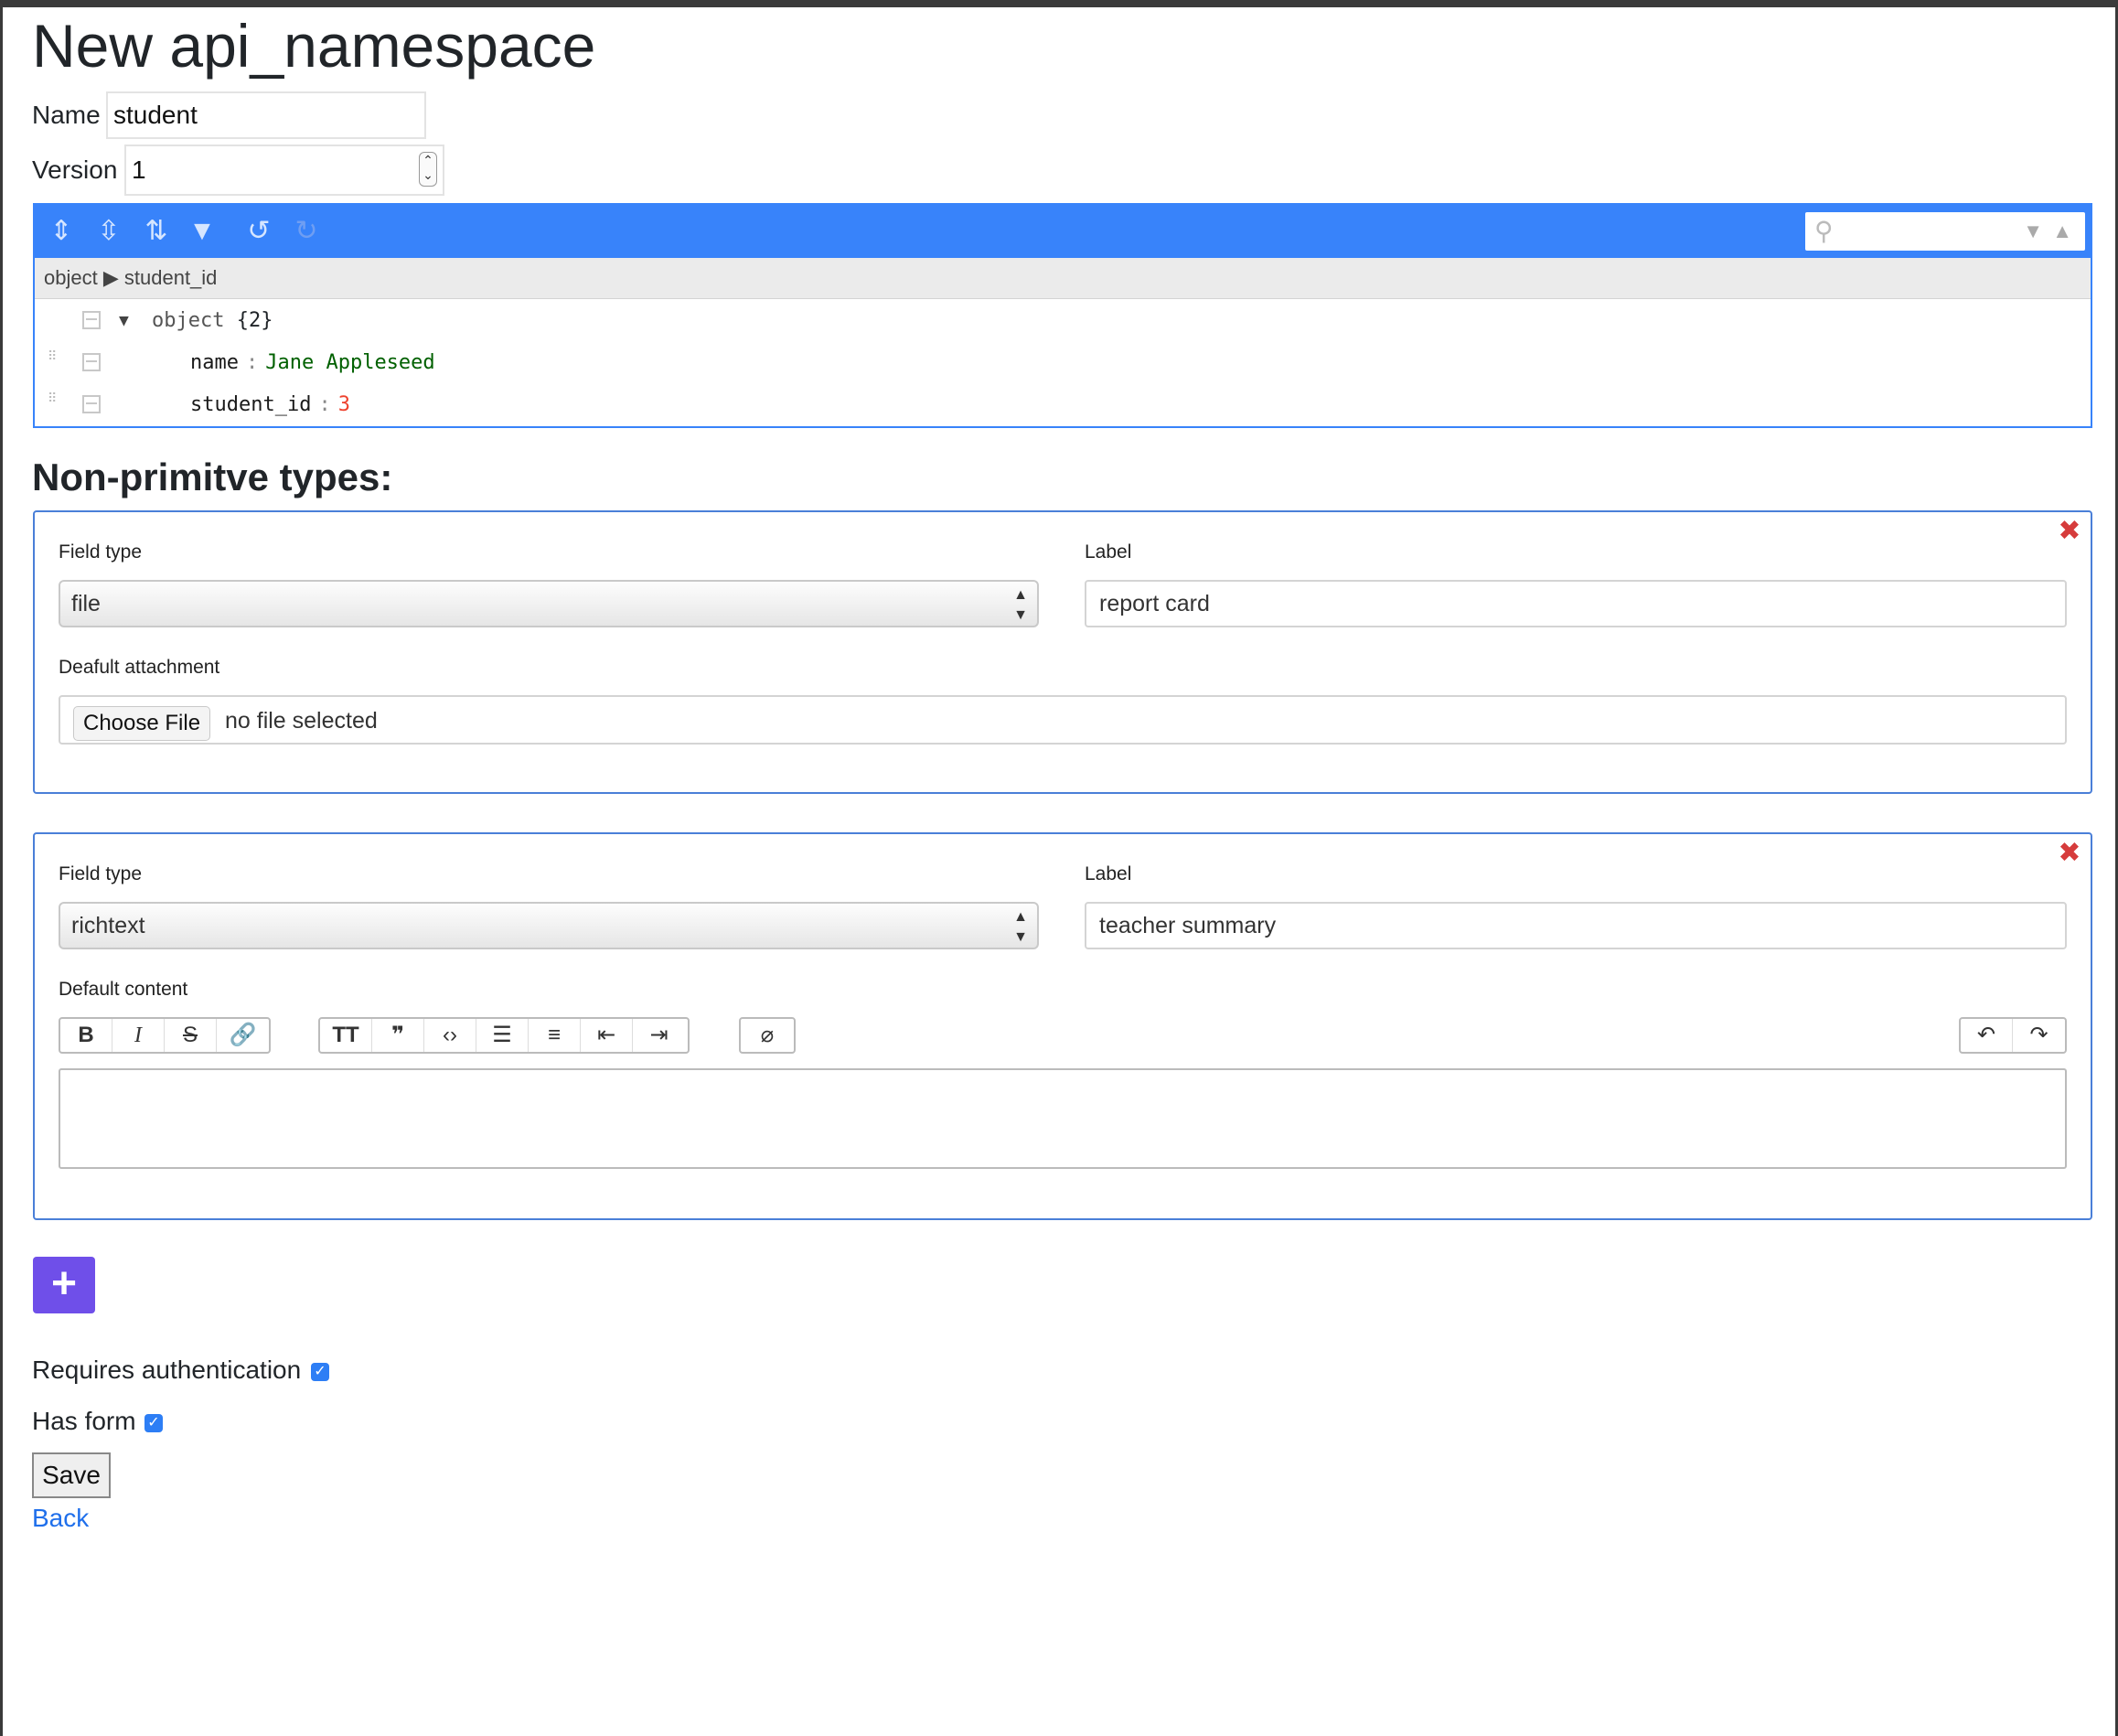 This screenshot has height=1736, width=2118. What do you see at coordinates (108, 232) in the screenshot?
I see `collapse-all-icon: ⇳` at bounding box center [108, 232].